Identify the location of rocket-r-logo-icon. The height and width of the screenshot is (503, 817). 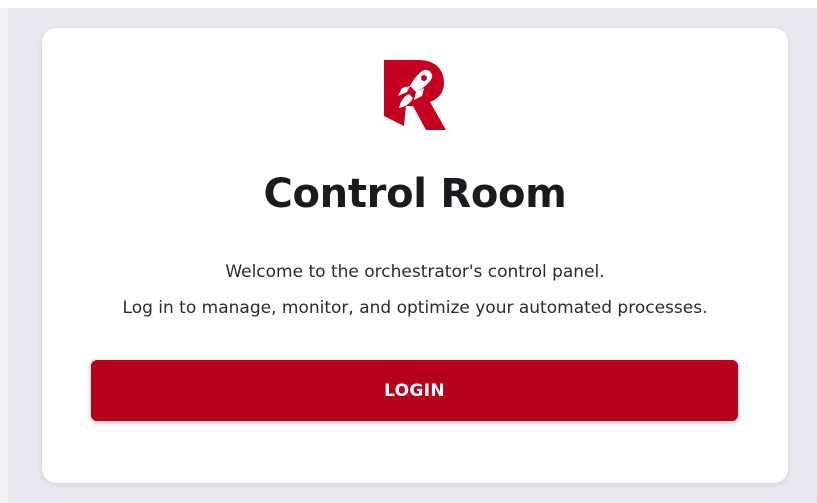
(415, 95).